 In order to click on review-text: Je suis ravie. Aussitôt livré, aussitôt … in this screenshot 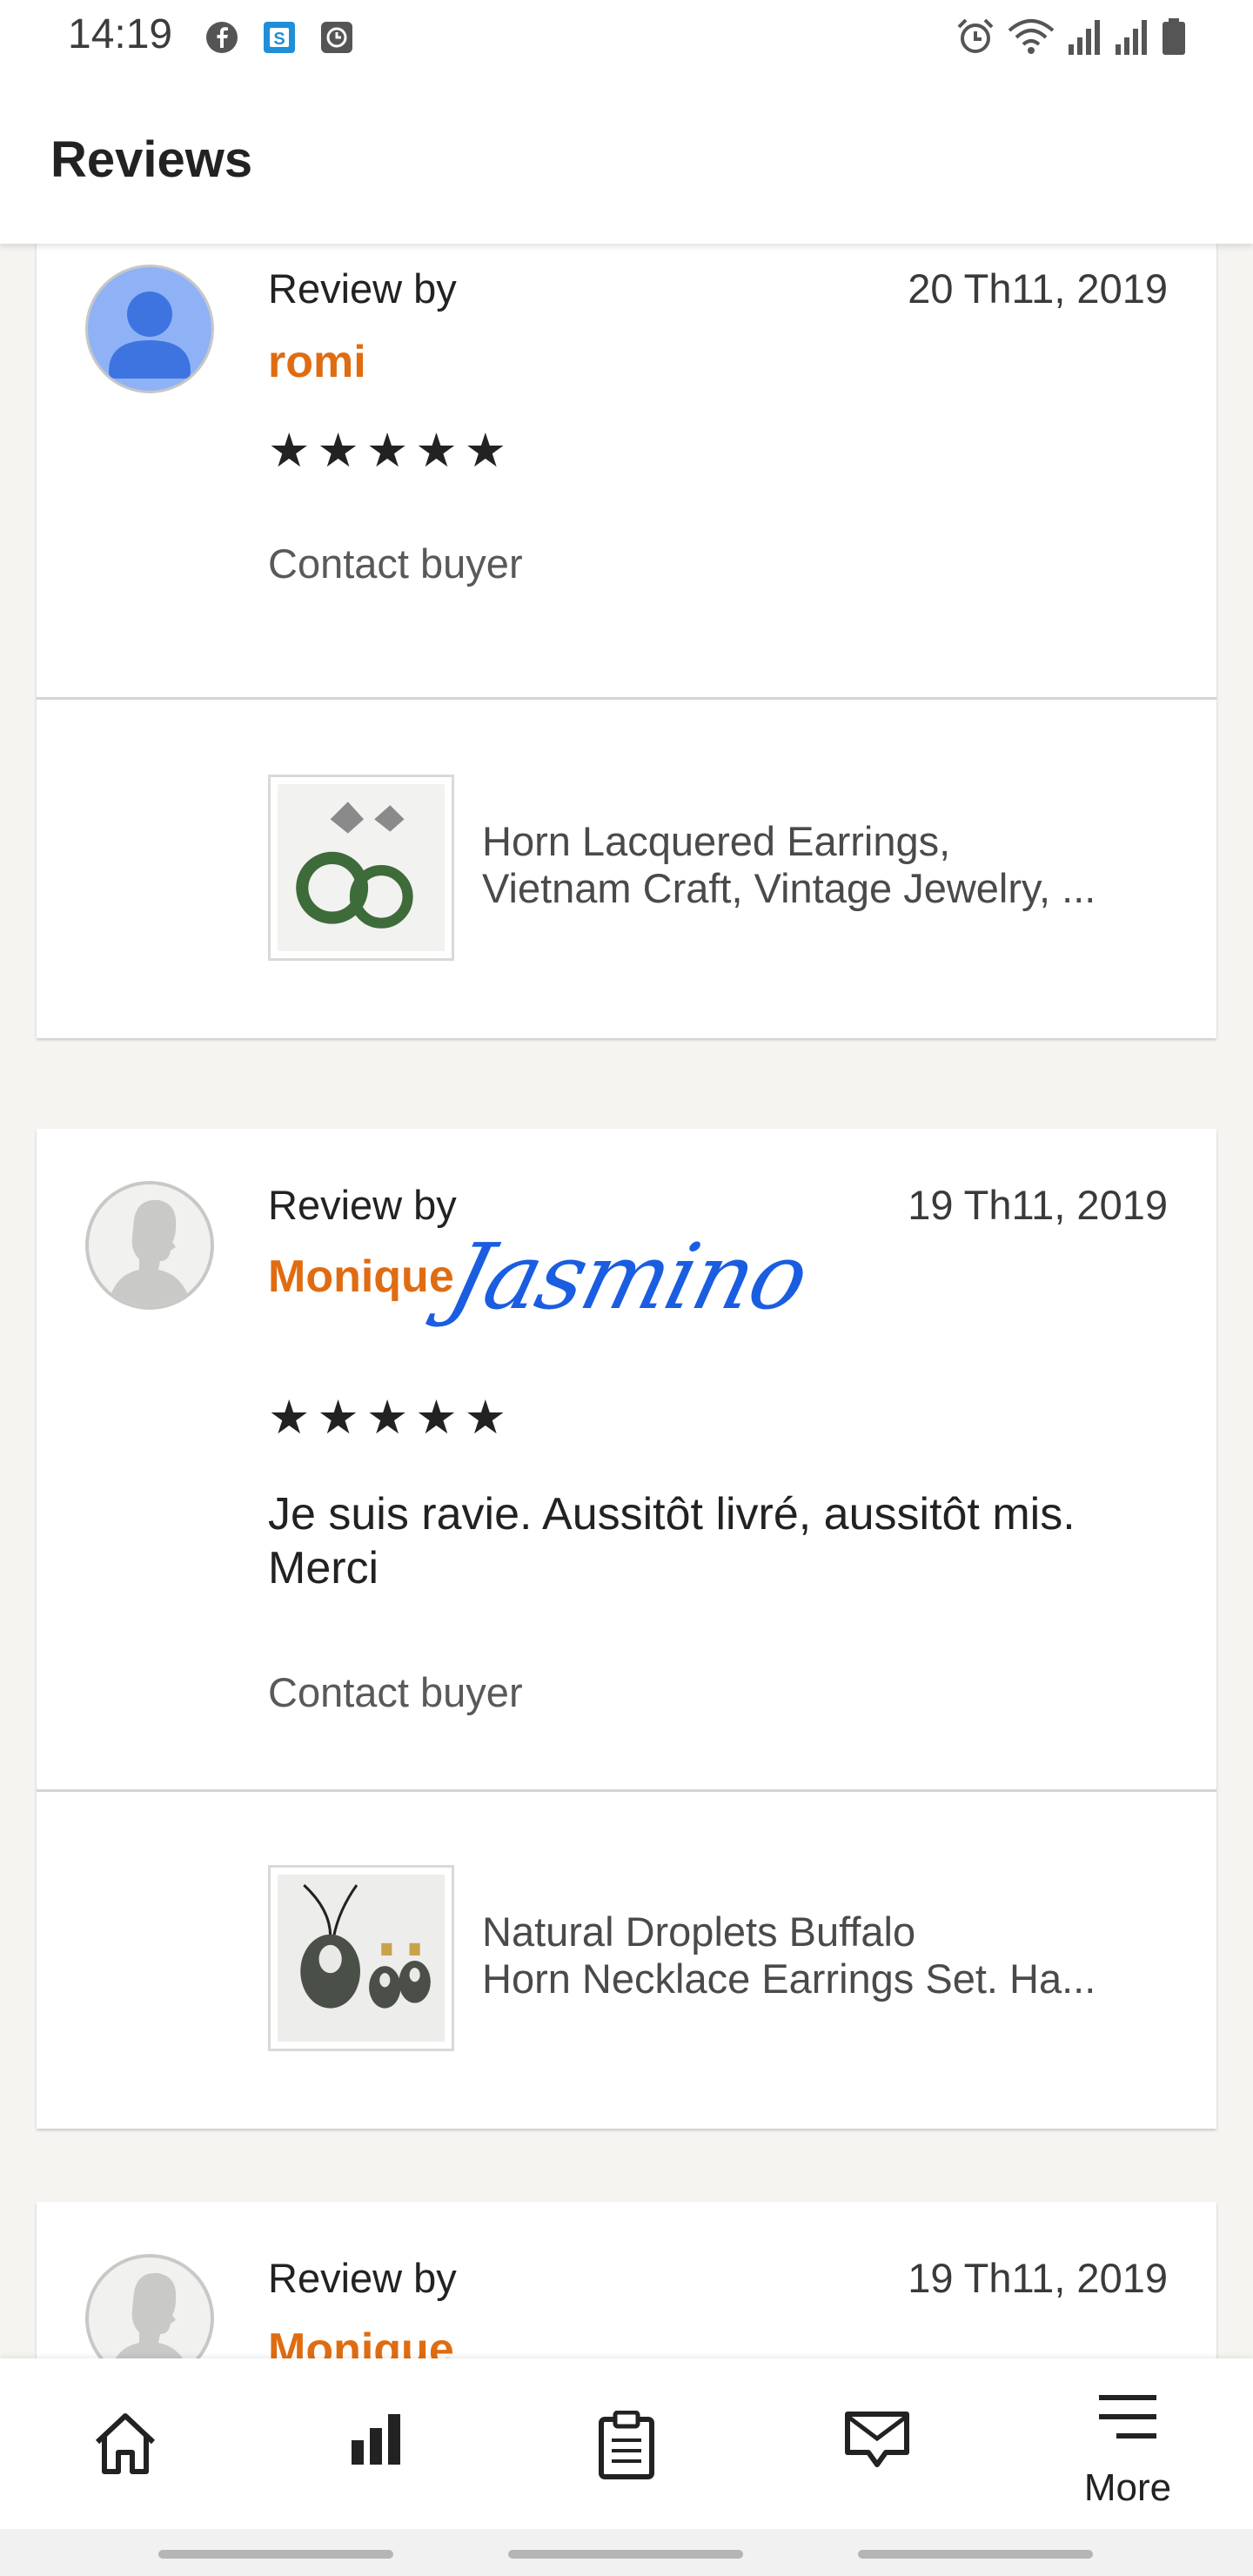, I will do `click(671, 1541)`.